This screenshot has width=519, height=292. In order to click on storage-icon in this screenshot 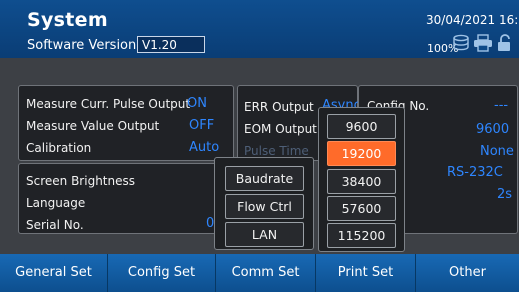, I will do `click(461, 45)`.